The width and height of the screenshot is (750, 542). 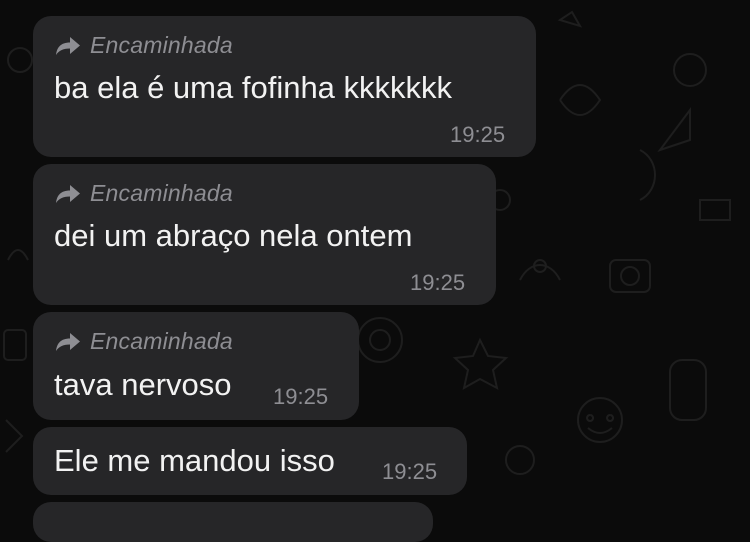 What do you see at coordinates (194, 460) in the screenshot?
I see `message-text: Ele me mandou isso` at bounding box center [194, 460].